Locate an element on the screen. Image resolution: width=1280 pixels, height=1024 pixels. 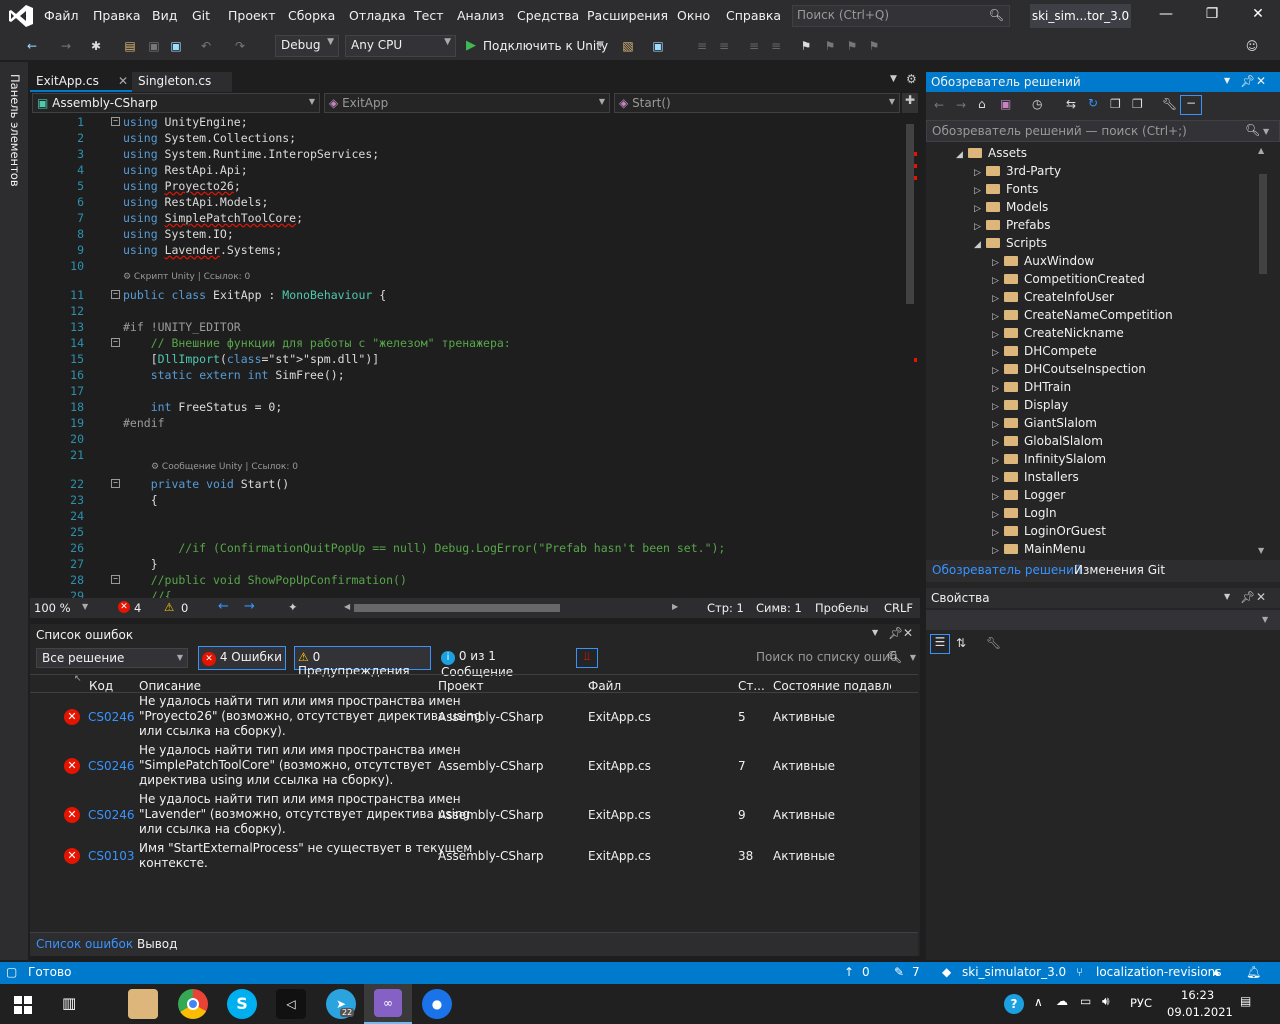
visual-studio-taskbar-item: ∞ is located at coordinates (388, 1004).